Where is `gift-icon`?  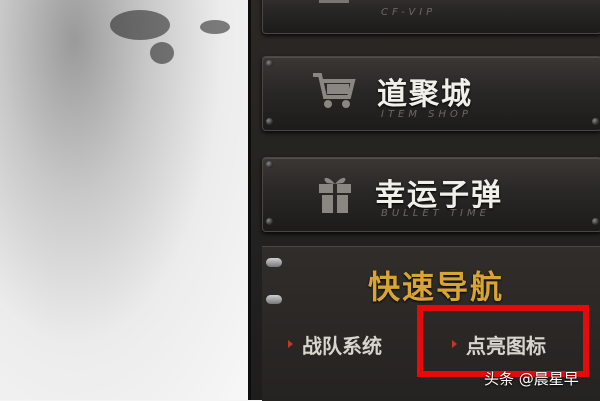 gift-icon is located at coordinates (335, 195).